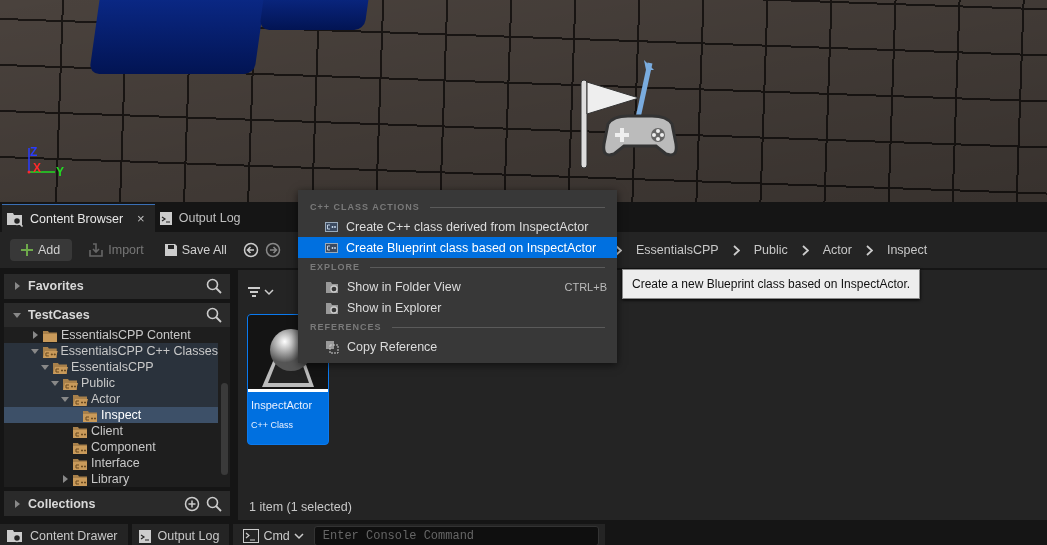 This screenshot has width=1047, height=545. What do you see at coordinates (111, 399) in the screenshot?
I see `tree-item: Actor` at bounding box center [111, 399].